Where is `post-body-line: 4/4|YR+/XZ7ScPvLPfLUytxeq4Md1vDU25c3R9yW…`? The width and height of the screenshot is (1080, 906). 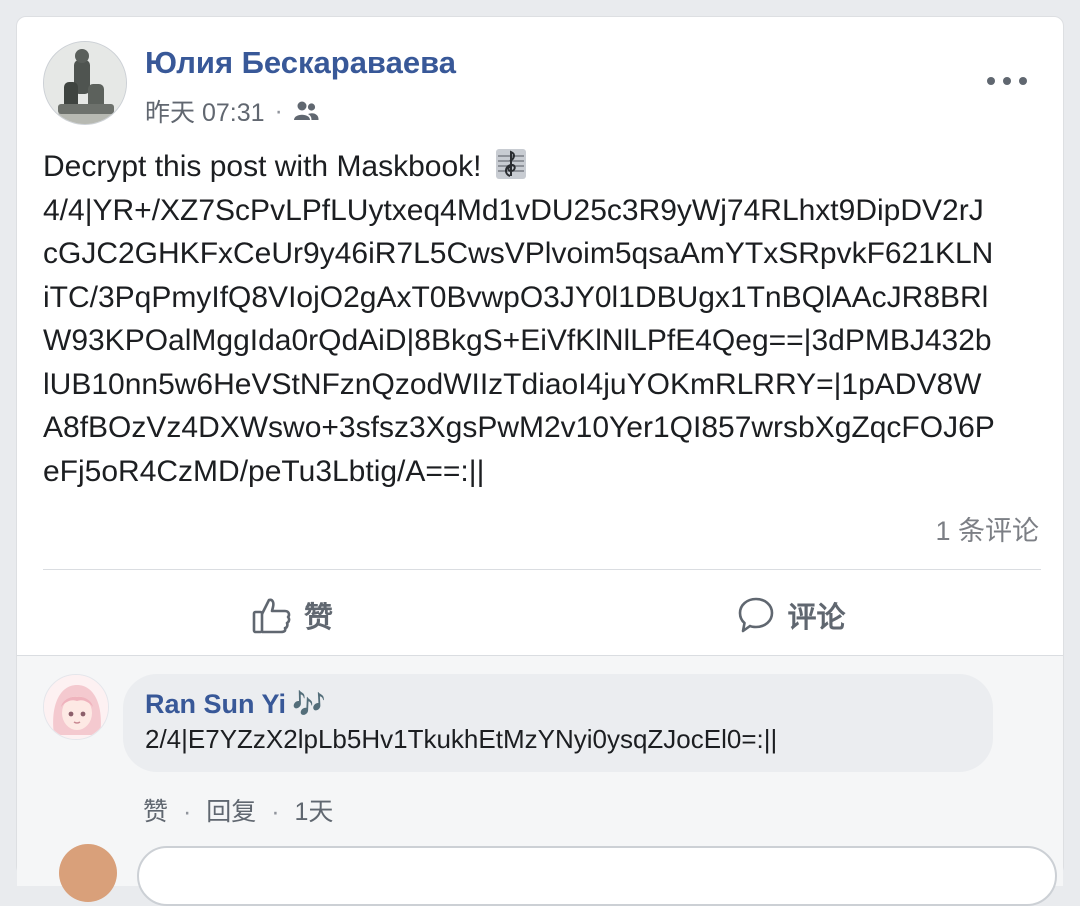
post-body-line: 4/4|YR+/XZ7ScPvLPfLUytxeq4Md1vDU25c3R9yW… is located at coordinates (513, 210).